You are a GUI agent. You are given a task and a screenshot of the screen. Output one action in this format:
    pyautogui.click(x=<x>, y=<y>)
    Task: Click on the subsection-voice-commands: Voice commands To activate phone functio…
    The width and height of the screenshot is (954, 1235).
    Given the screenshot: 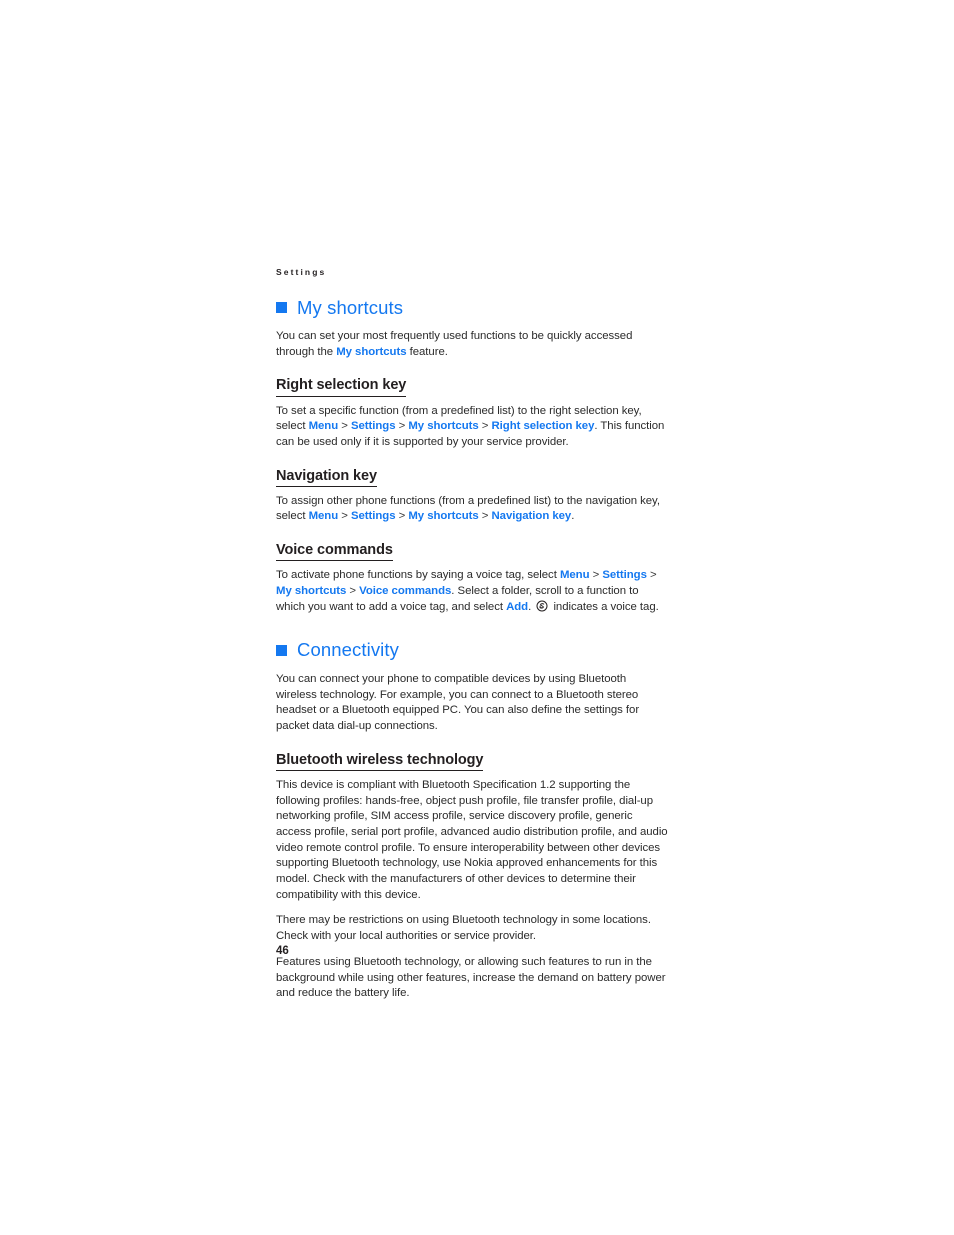 What is the action you would take?
    pyautogui.click(x=472, y=578)
    